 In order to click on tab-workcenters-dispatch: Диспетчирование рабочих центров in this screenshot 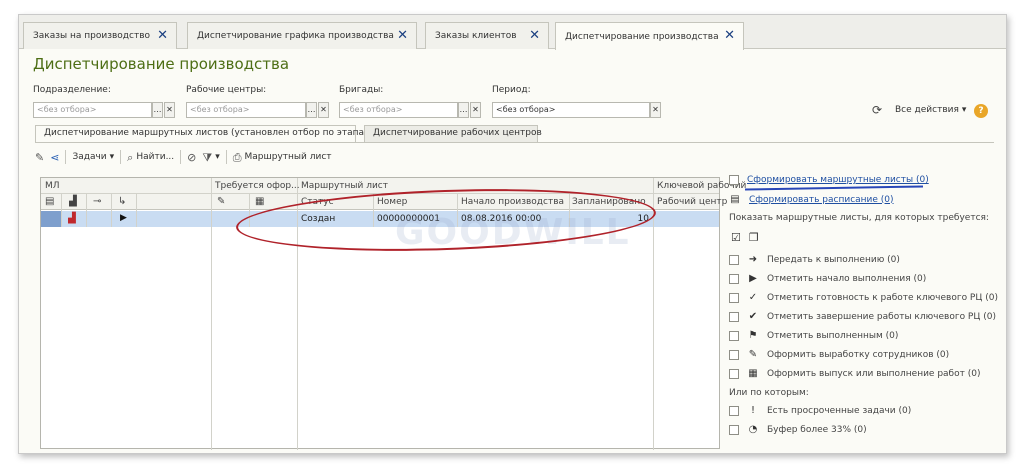, I will do `click(453, 133)`.